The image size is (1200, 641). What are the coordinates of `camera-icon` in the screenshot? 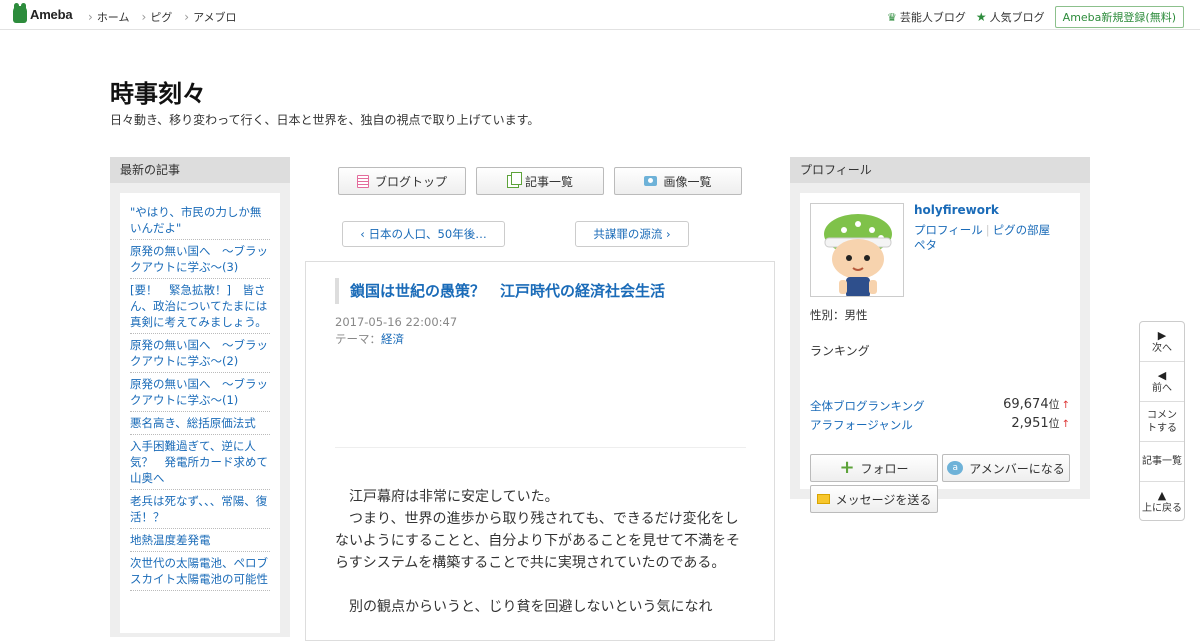 It's located at (651, 181).